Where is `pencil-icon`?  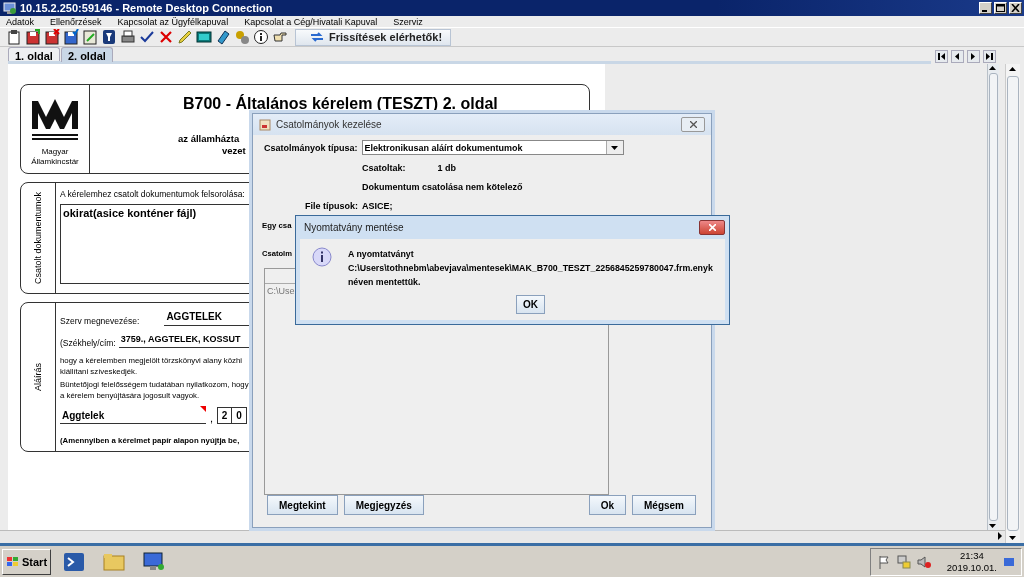 pencil-icon is located at coordinates (185, 37).